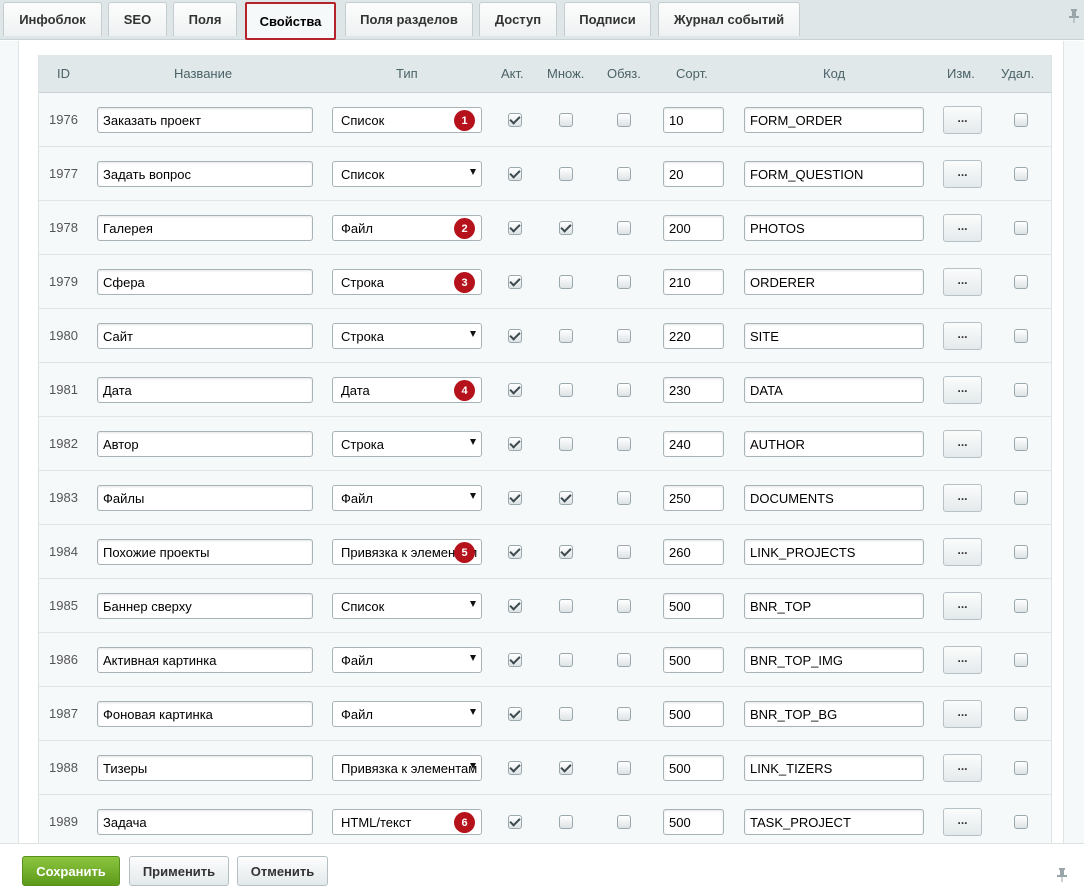  Describe the element at coordinates (693, 174) in the screenshot. I see `sort-input: 20` at that location.